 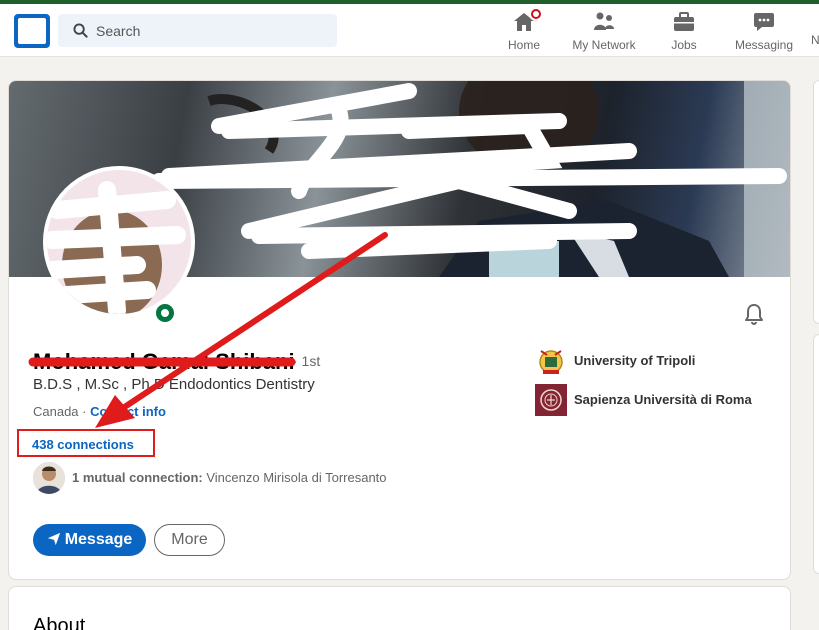 I want to click on message-button: Message, so click(x=89, y=540).